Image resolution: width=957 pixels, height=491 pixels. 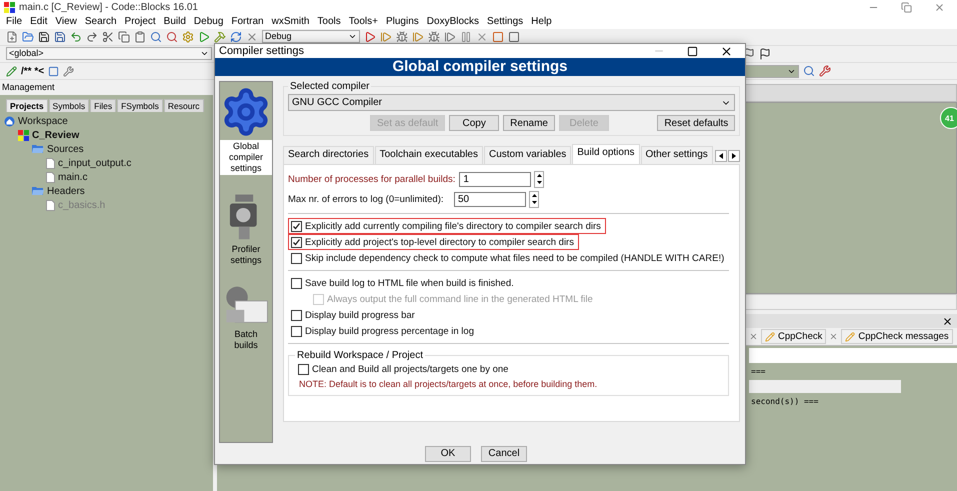 What do you see at coordinates (92, 37) in the screenshot?
I see `redo-icon` at bounding box center [92, 37].